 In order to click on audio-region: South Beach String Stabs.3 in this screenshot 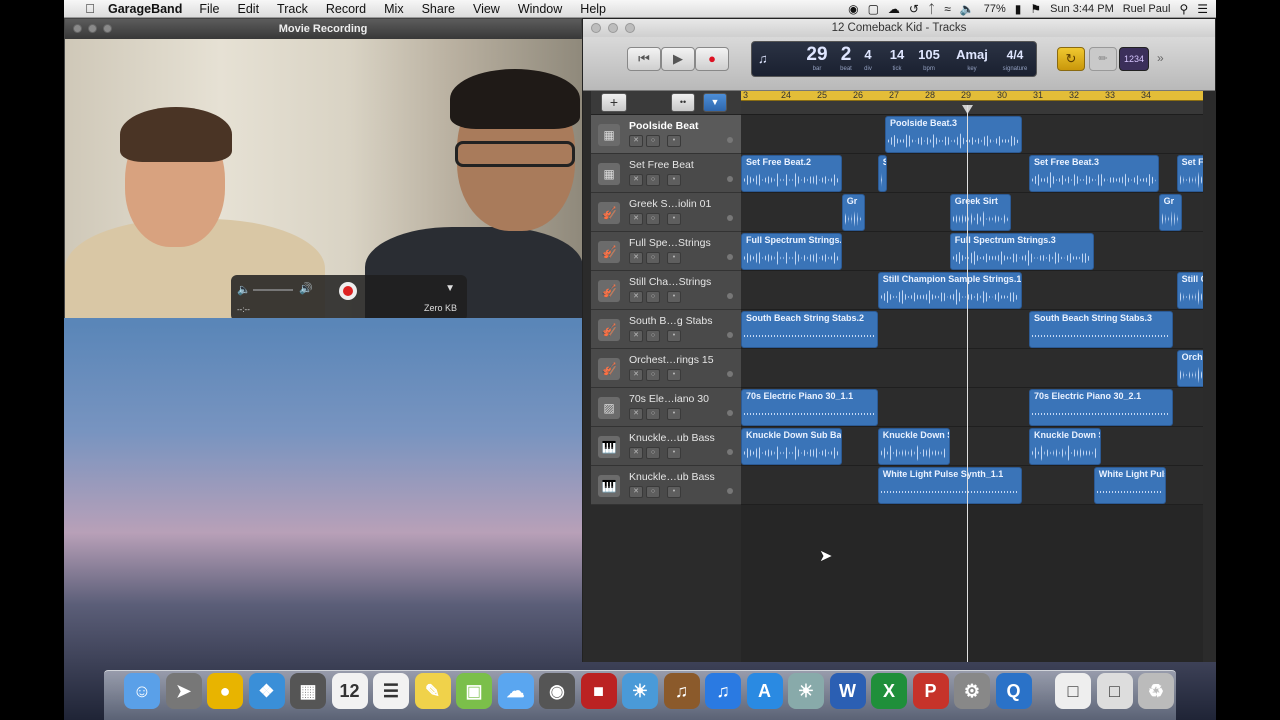, I will do `click(1101, 329)`.